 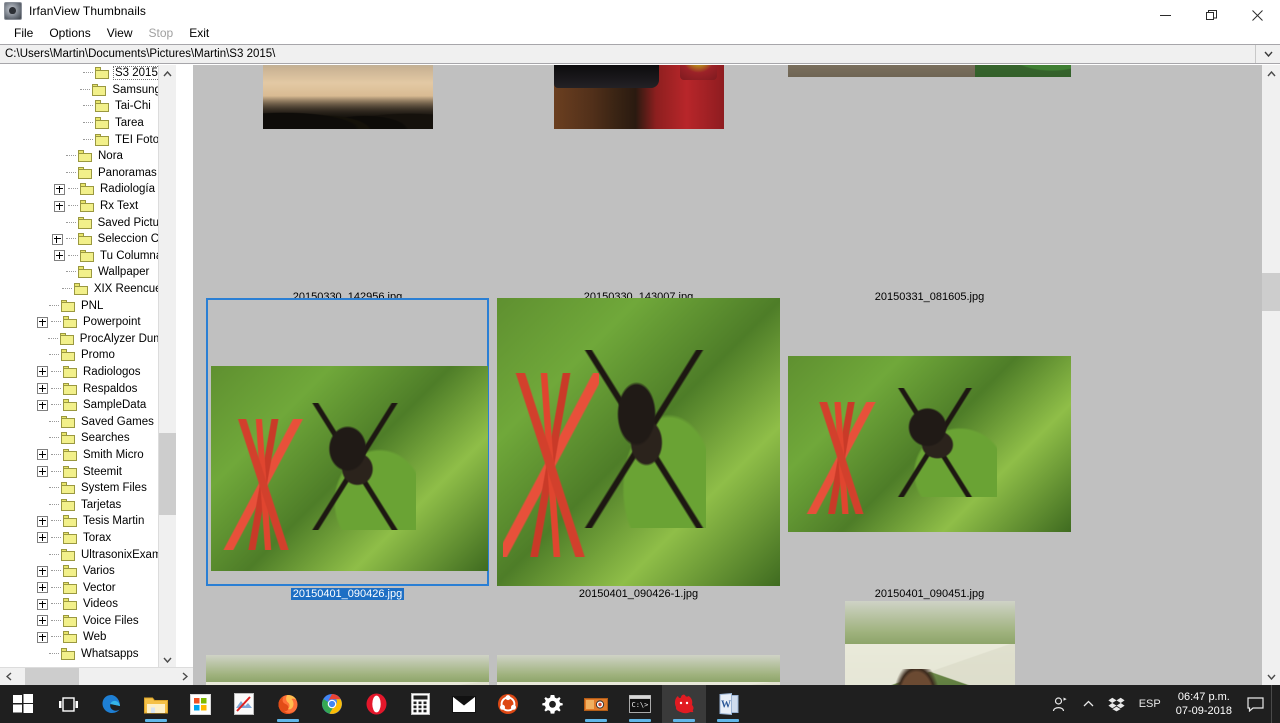 I want to click on thumbnail-scroll-thumb, so click(x=1271, y=292).